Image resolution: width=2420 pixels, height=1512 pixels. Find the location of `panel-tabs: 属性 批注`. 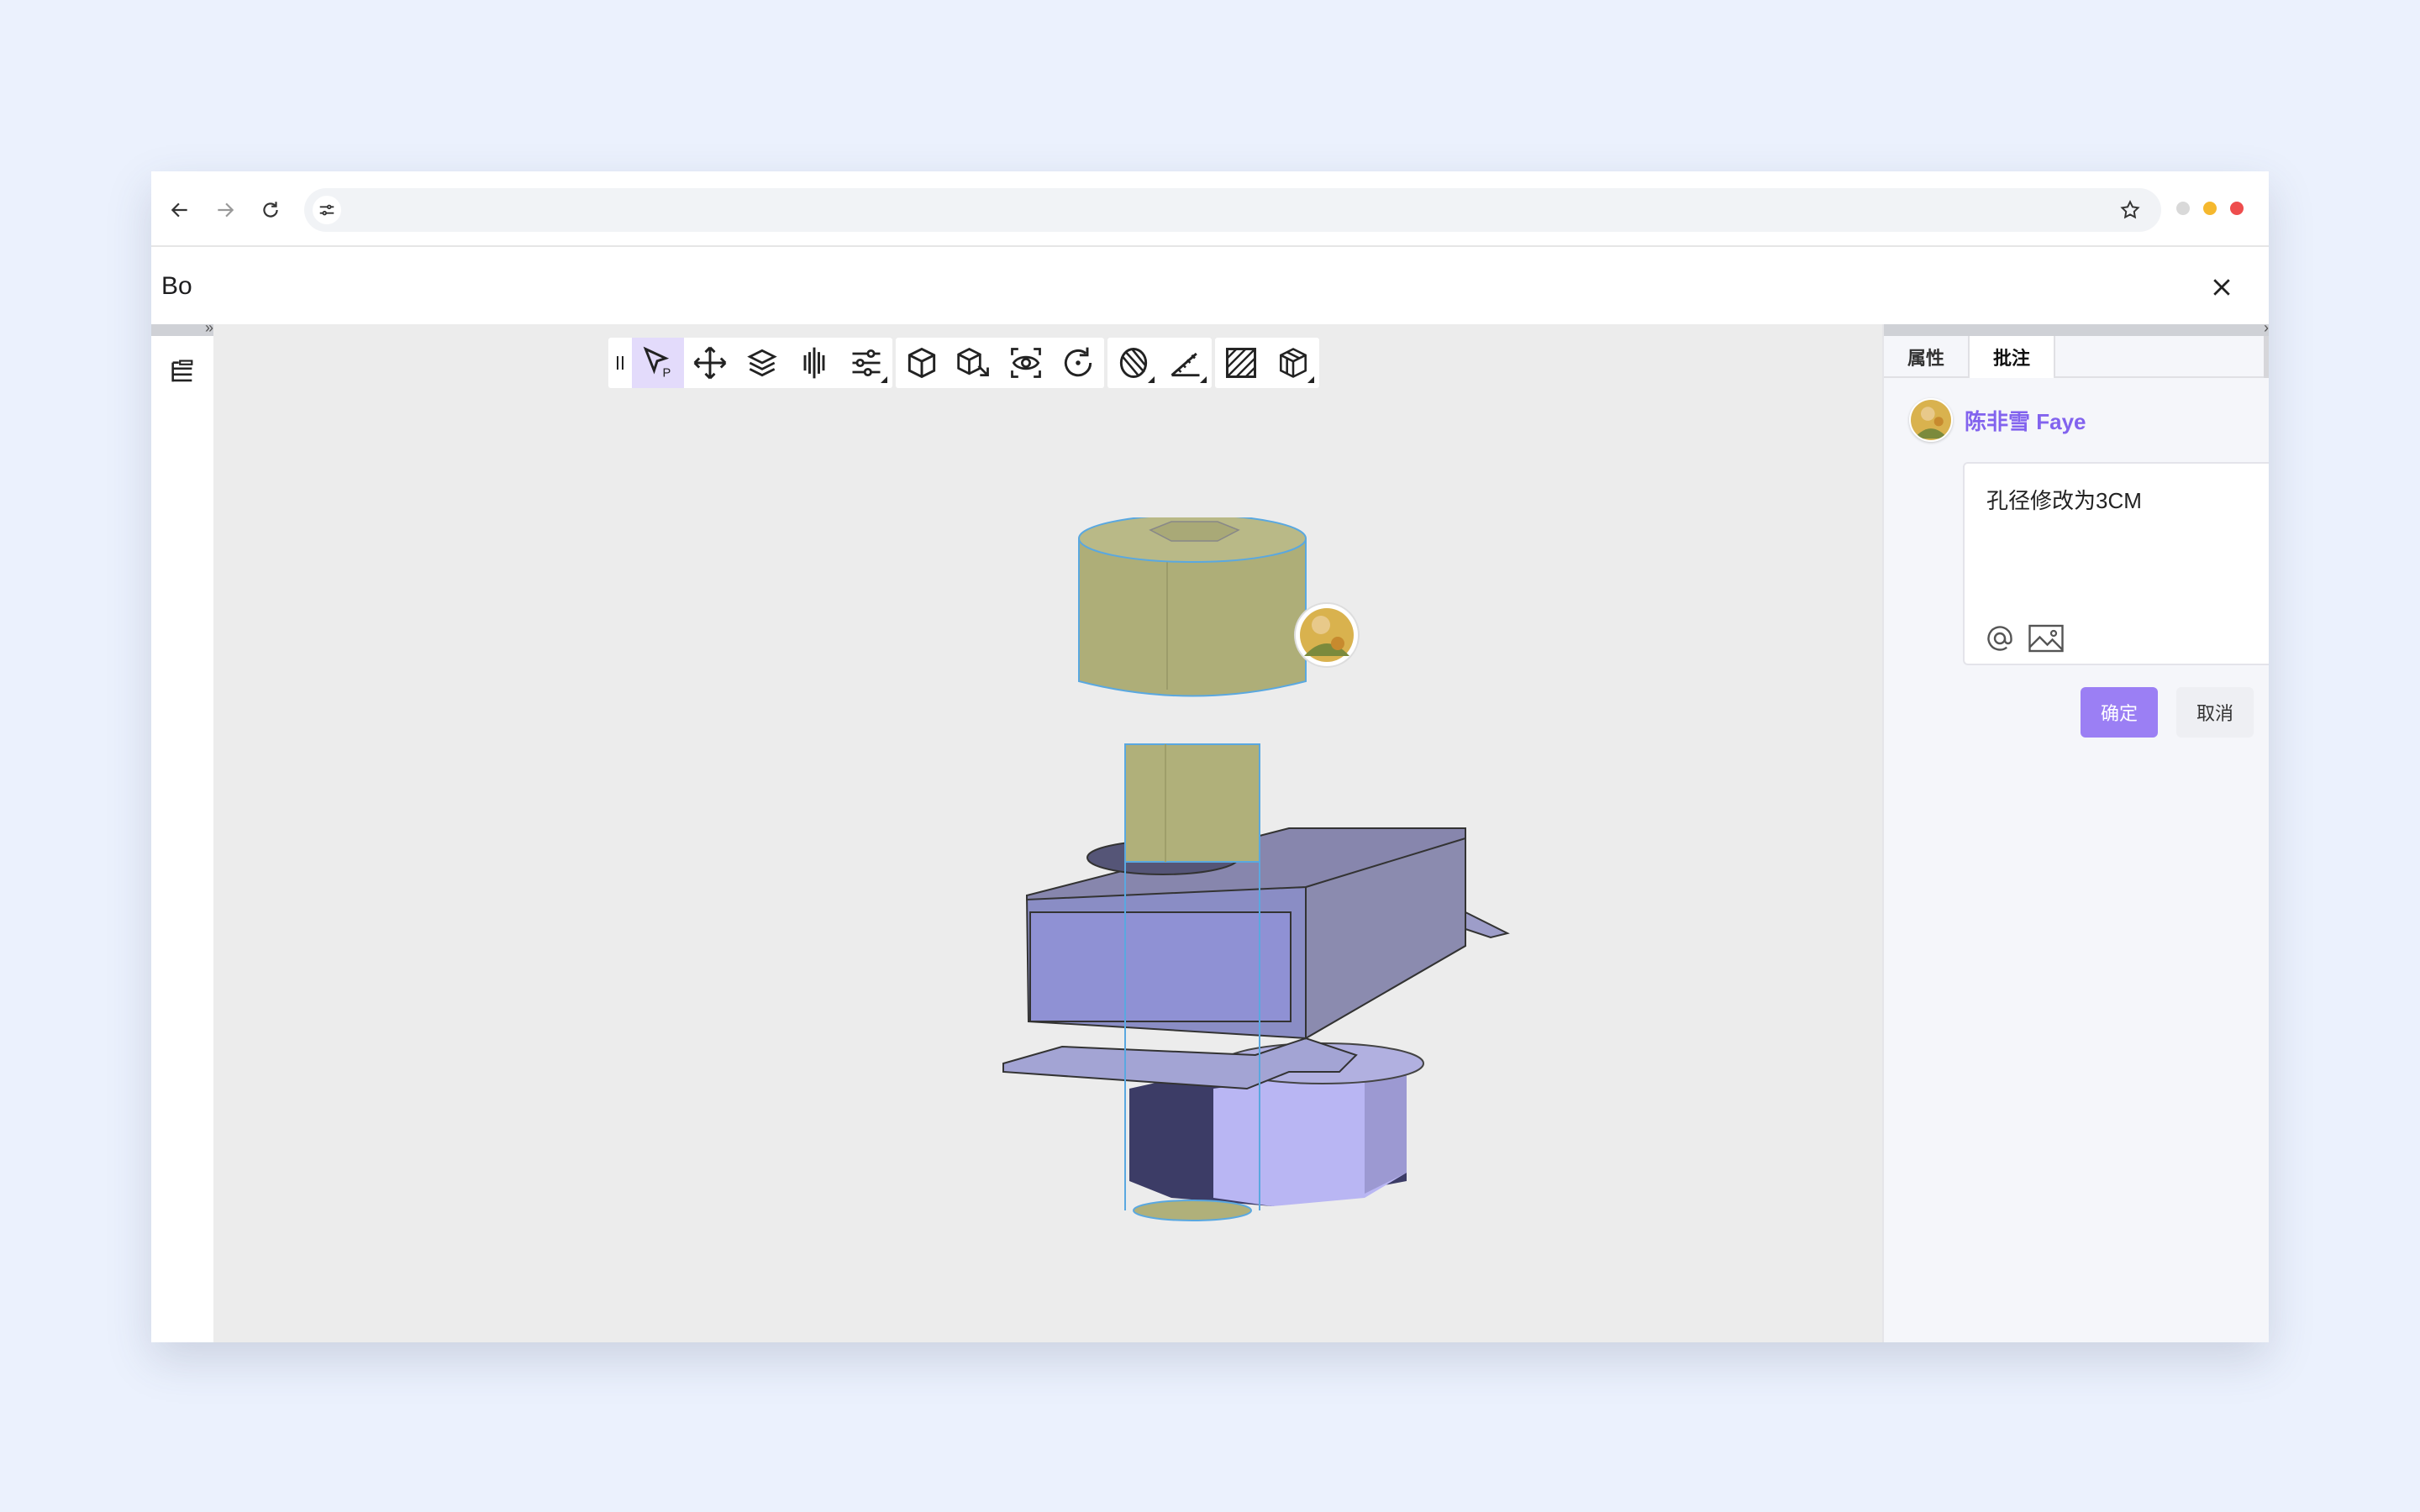

panel-tabs: 属性 批注 is located at coordinates (2076, 357).